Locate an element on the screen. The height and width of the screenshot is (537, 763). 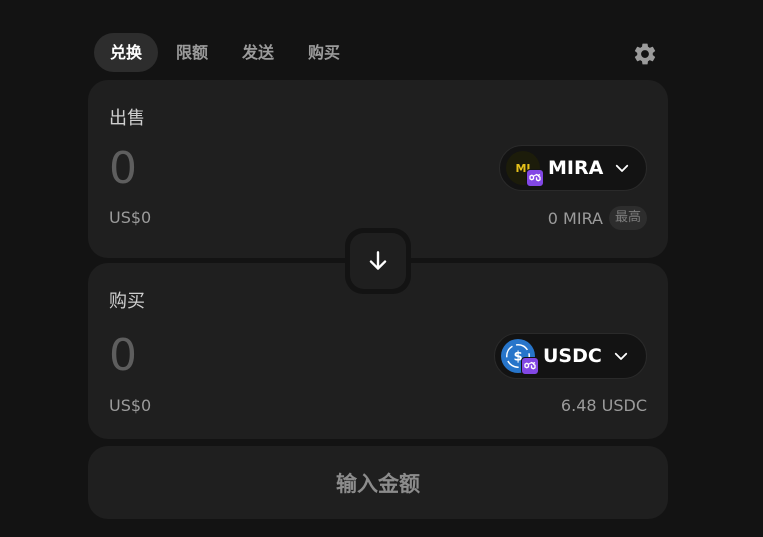
sell-token-symbol: MIRA is located at coordinates (576, 168).